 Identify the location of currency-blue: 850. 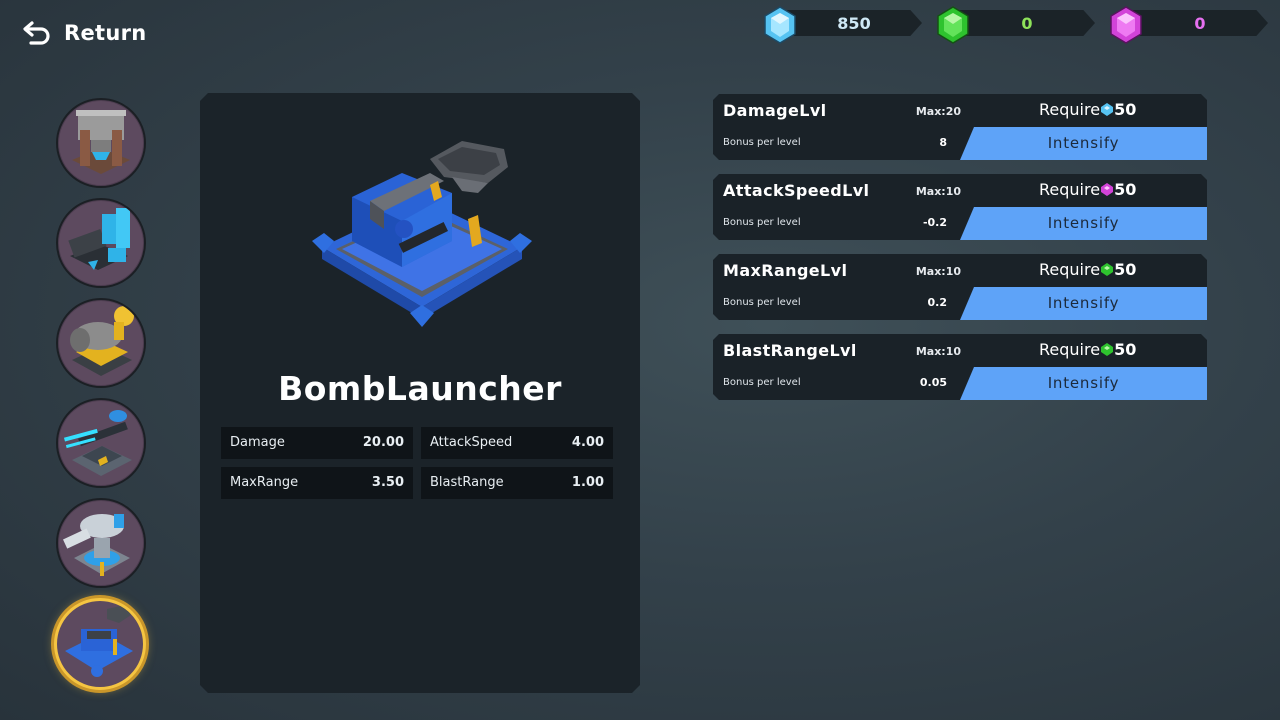
(840, 25).